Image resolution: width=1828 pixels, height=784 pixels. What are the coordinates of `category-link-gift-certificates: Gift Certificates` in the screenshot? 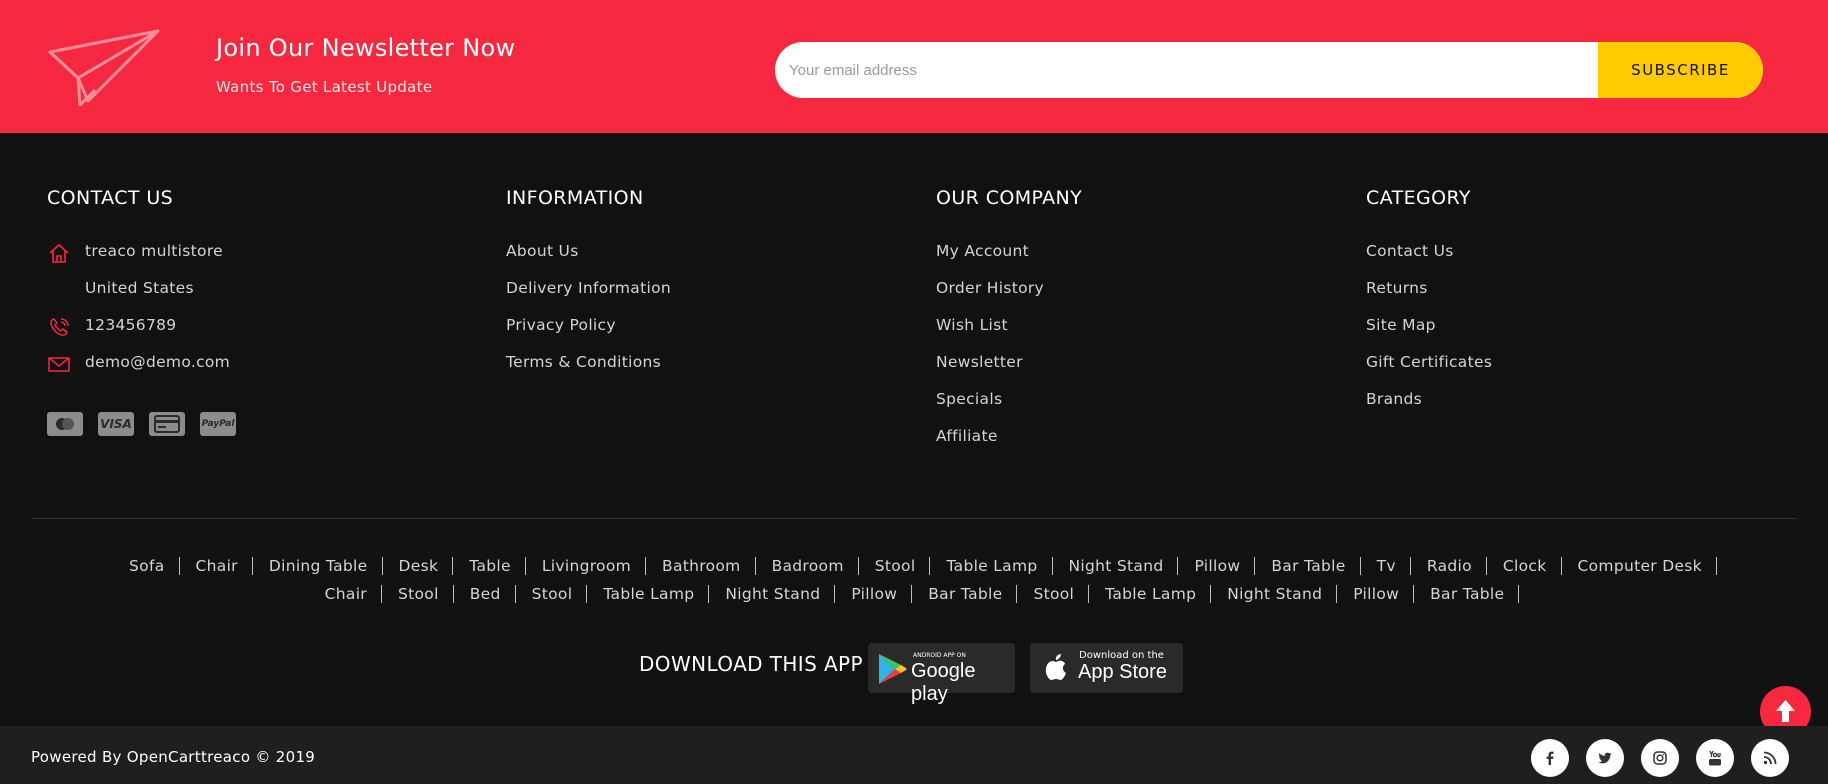 It's located at (1429, 367).